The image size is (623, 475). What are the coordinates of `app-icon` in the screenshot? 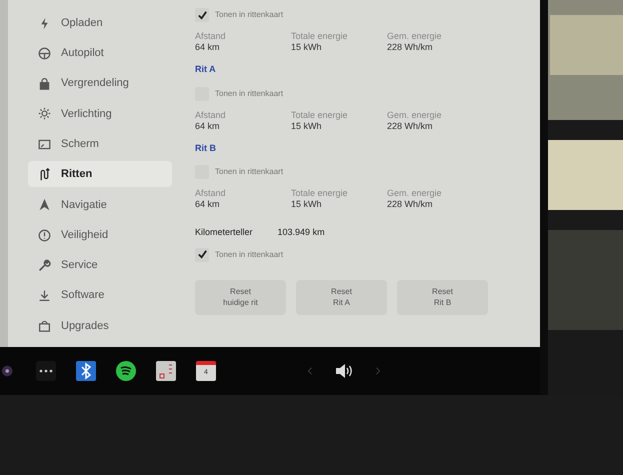 It's located at (166, 371).